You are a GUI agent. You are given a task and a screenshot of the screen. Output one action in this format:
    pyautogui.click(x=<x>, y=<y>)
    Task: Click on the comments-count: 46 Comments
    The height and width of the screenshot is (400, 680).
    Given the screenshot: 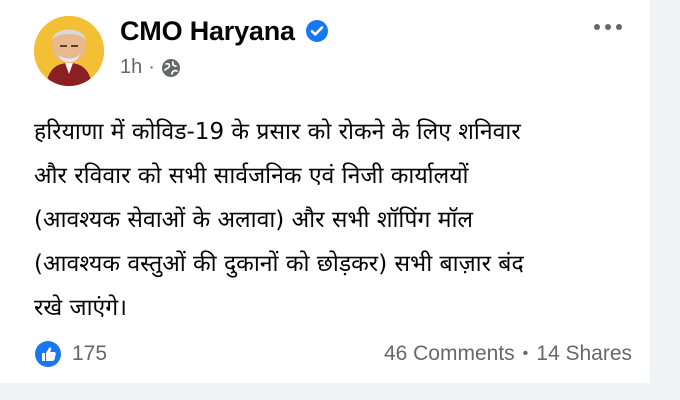 What is the action you would take?
    pyautogui.click(x=449, y=354)
    